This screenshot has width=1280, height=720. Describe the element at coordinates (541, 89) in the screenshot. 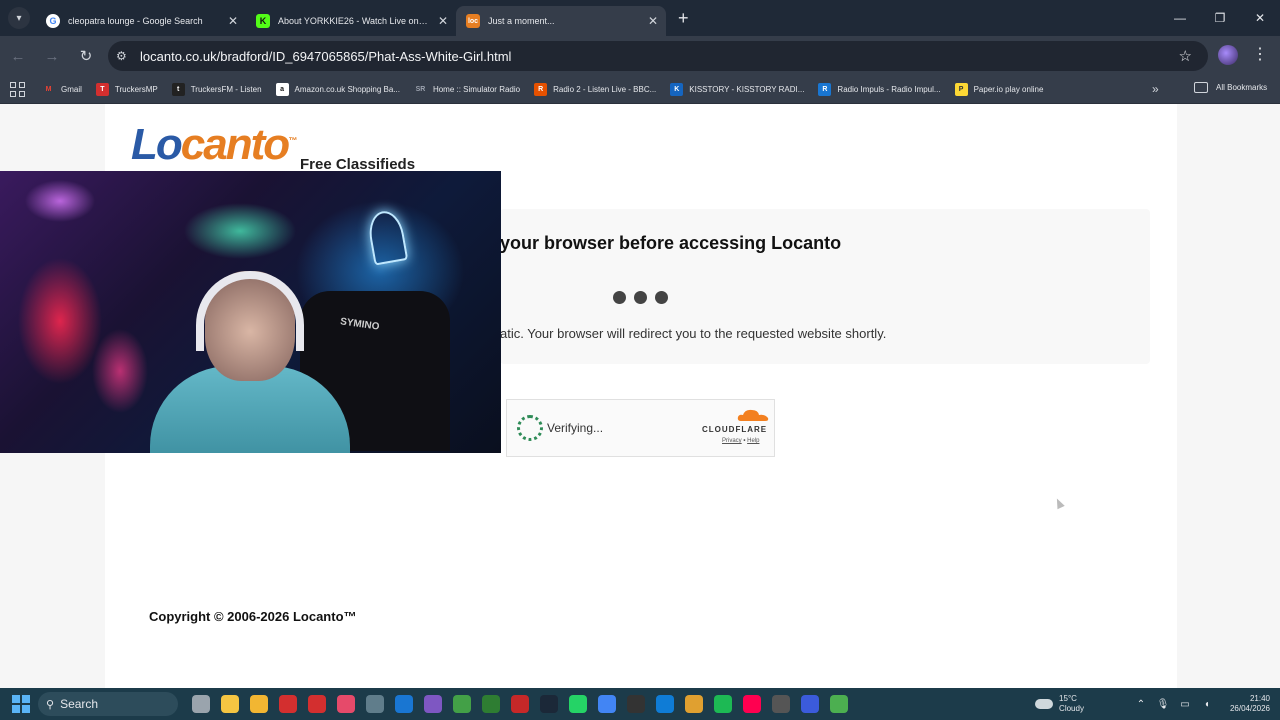

I see `bbc-radio-icon: R` at that location.